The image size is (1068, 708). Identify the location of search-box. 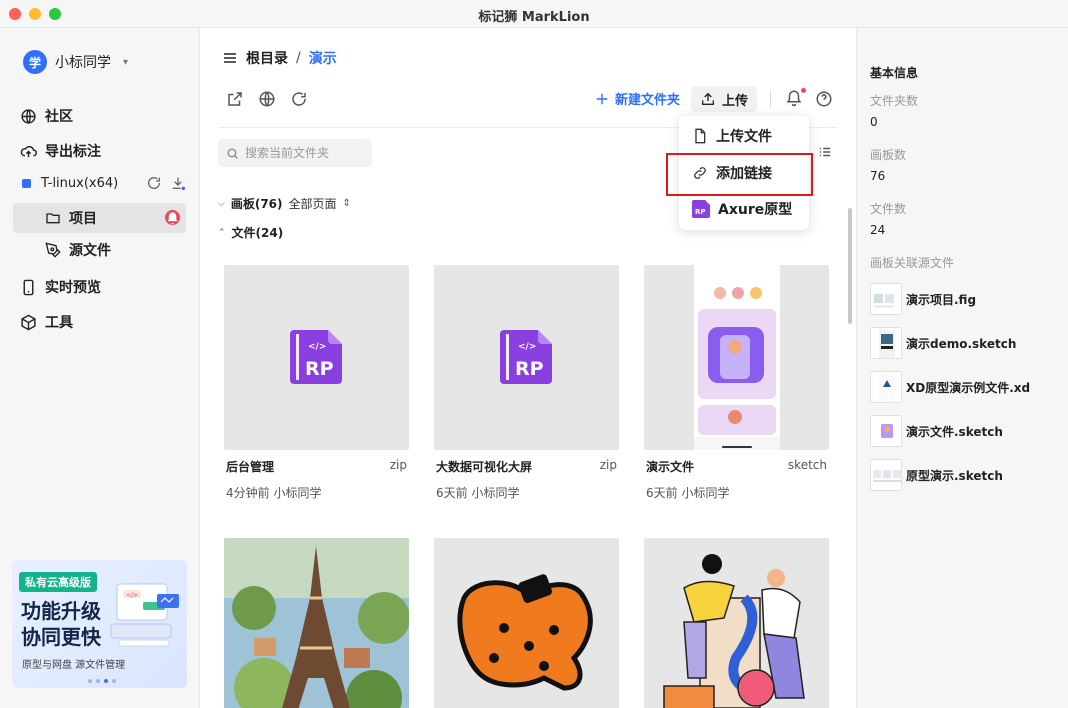
(295, 153).